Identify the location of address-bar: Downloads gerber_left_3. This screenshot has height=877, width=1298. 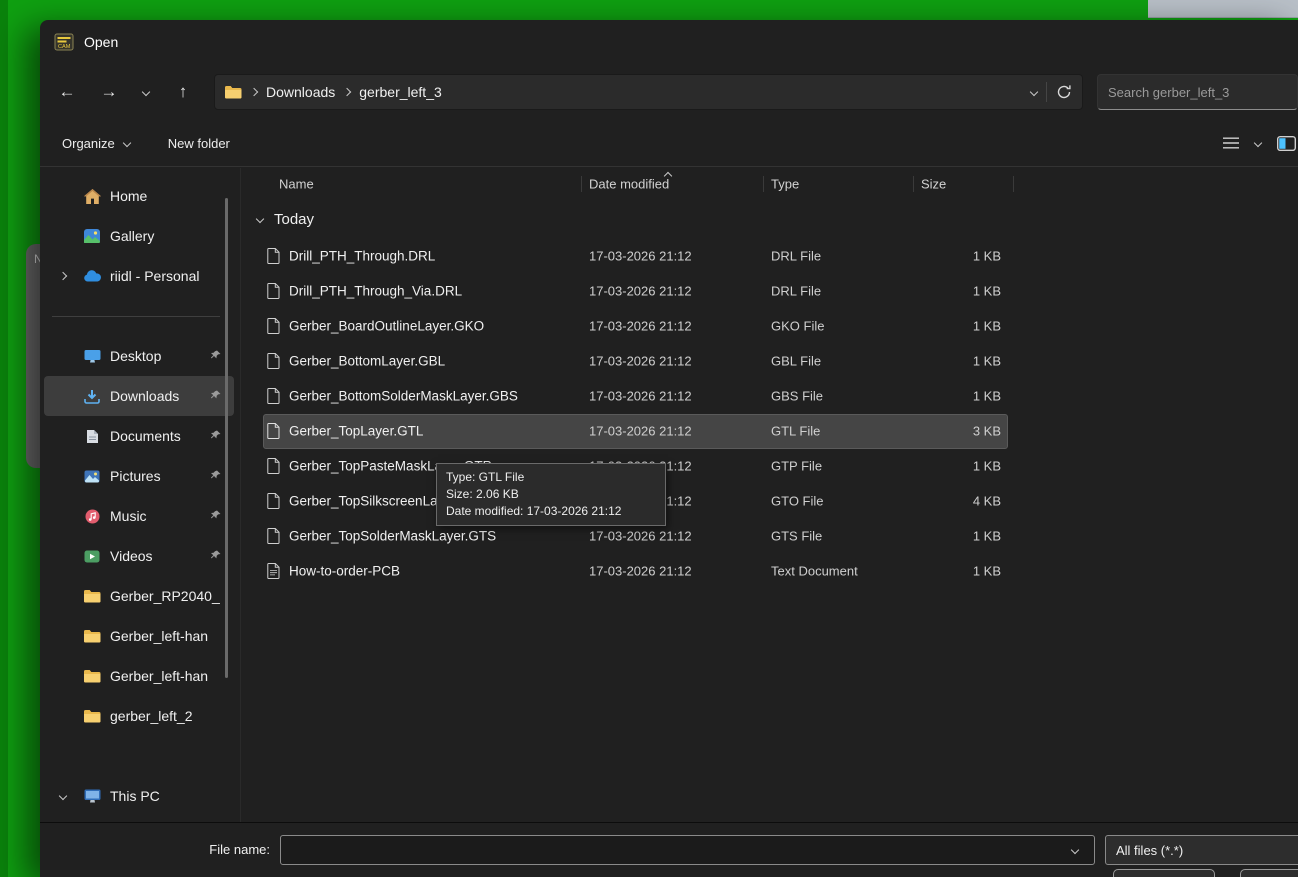
(648, 92).